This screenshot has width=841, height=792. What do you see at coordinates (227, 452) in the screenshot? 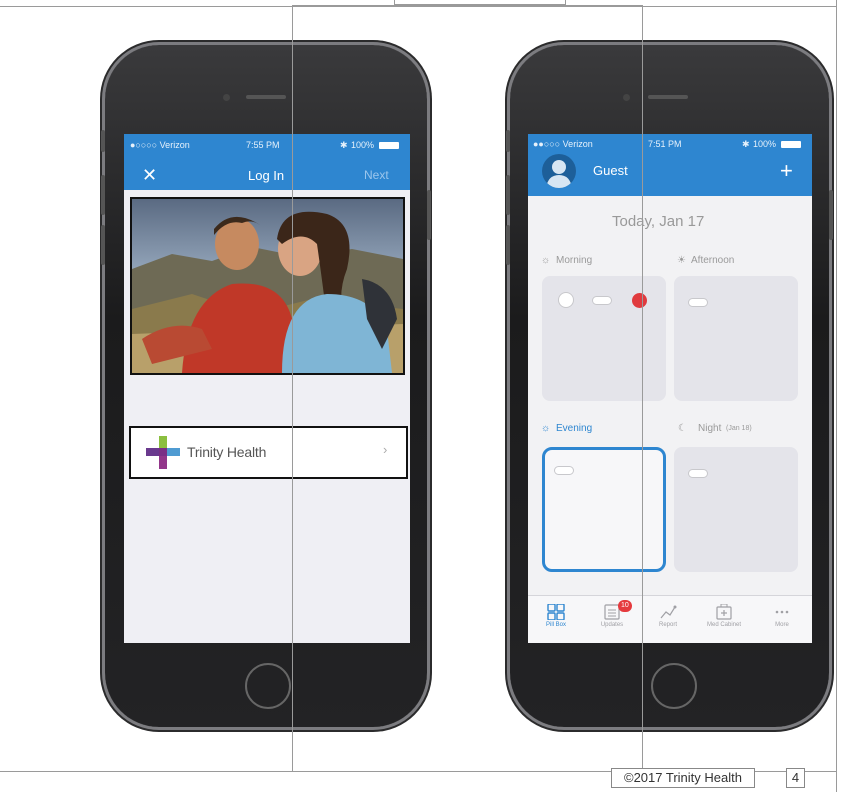
I see `provider-name: Trinity Health` at bounding box center [227, 452].